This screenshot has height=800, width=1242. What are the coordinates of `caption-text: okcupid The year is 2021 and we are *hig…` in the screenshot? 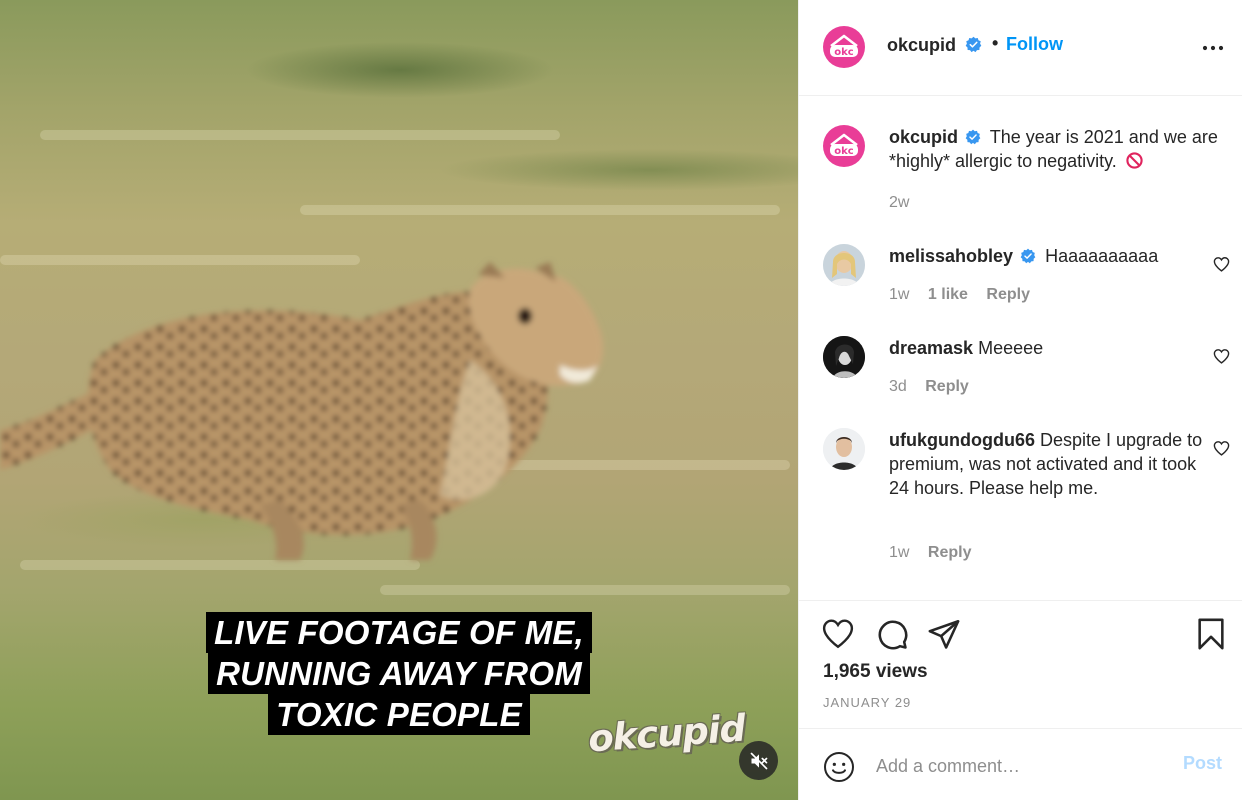 It's located at (1054, 149).